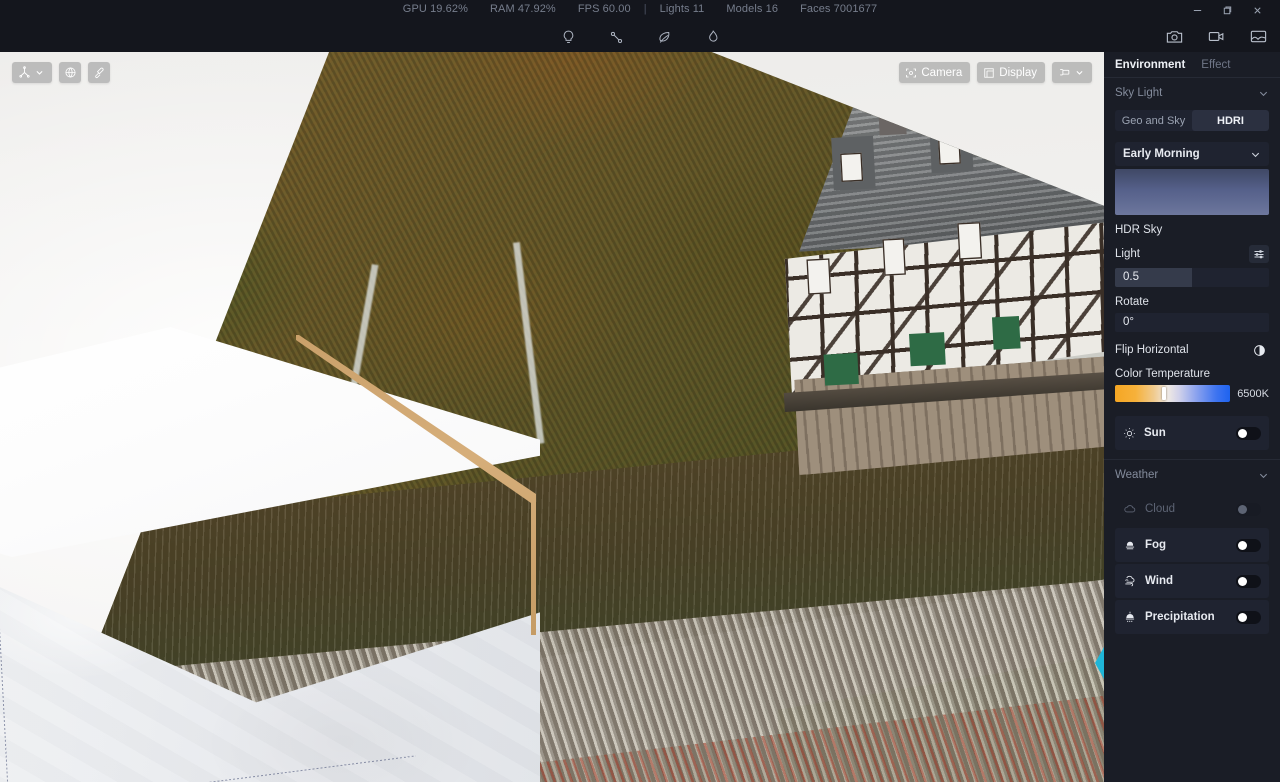 Image resolution: width=1280 pixels, height=782 pixels. I want to click on stat-faces: Faces 7001677, so click(839, 9).